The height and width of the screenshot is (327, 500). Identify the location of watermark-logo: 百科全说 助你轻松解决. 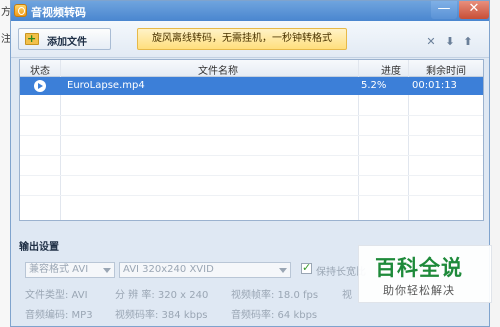
(425, 274).